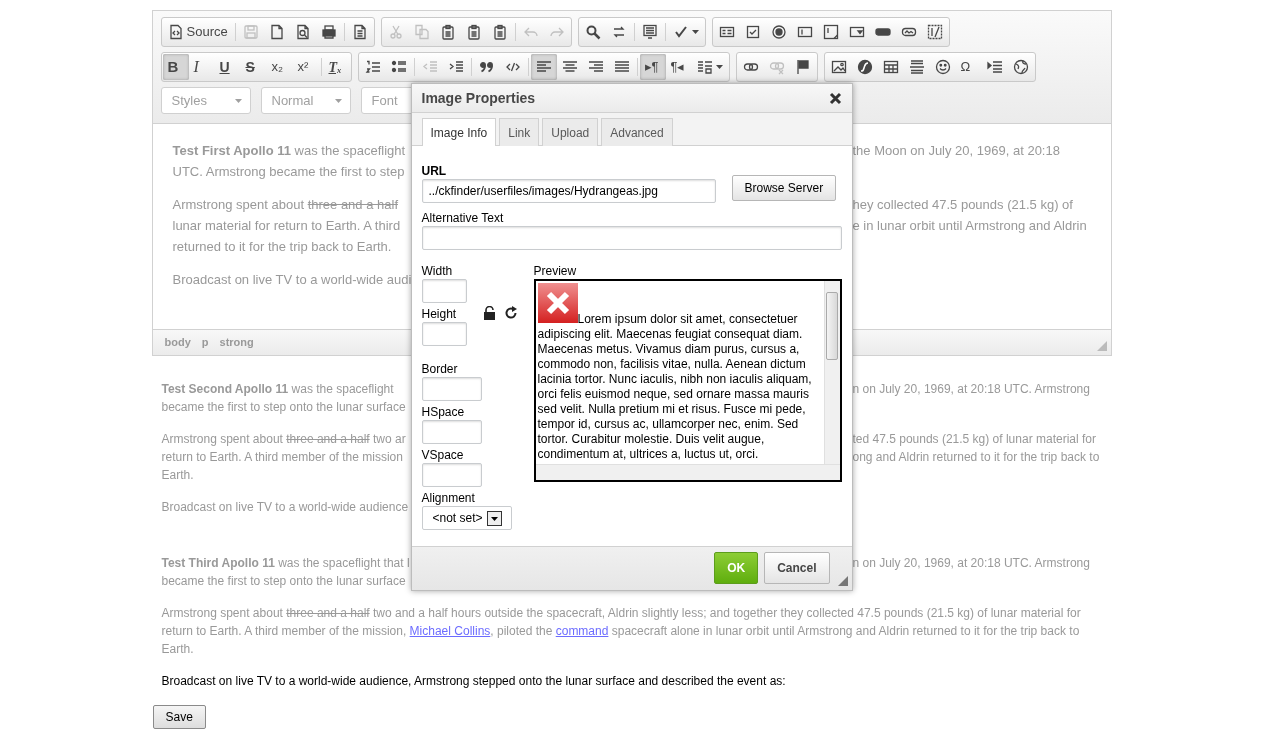 The height and width of the screenshot is (753, 1263). What do you see at coordinates (285, 563) in the screenshot?
I see `paragraph-text: Test Third Apollo 11 was the spaceflight that l` at bounding box center [285, 563].